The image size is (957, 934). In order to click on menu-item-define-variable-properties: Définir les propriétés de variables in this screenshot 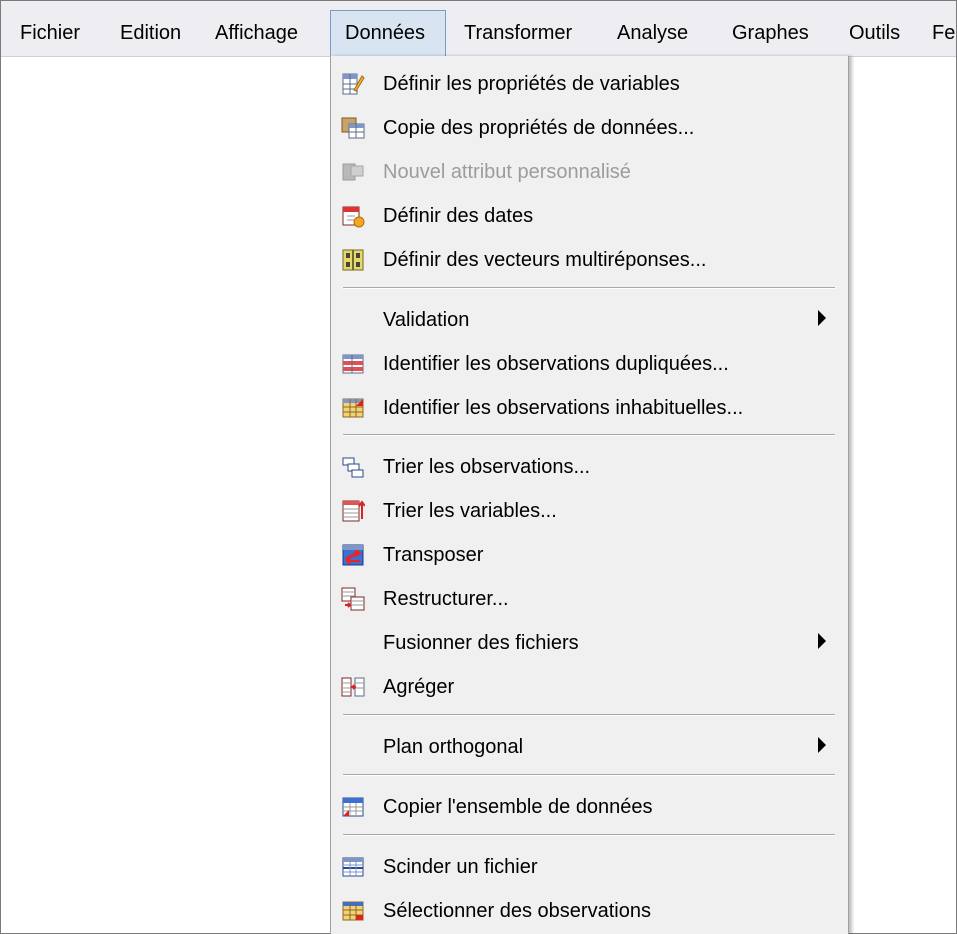, I will do `click(589, 84)`.